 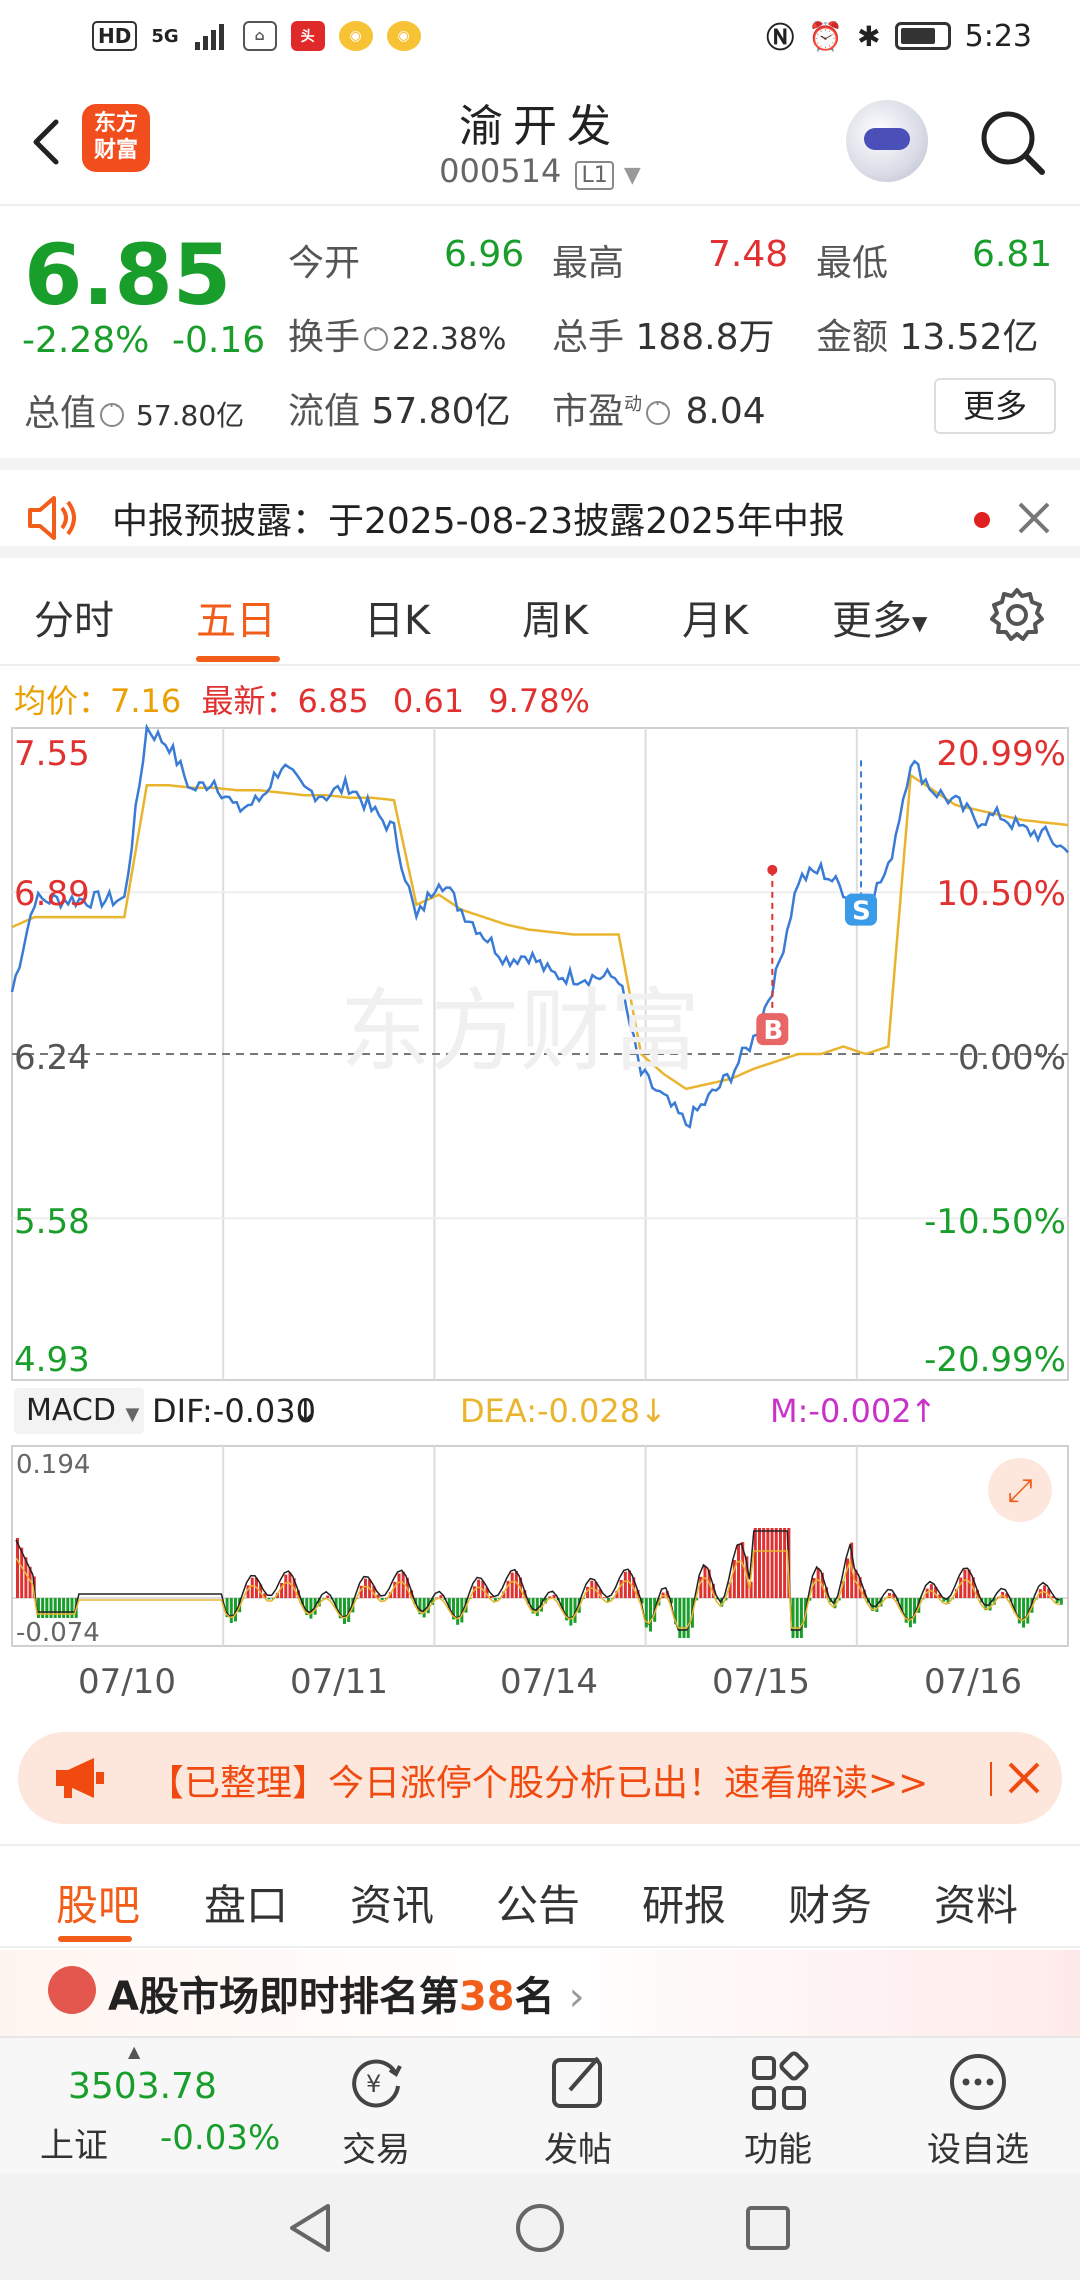 What do you see at coordinates (79, 1411) in the screenshot?
I see `indicator-selector: MACD ▼` at bounding box center [79, 1411].